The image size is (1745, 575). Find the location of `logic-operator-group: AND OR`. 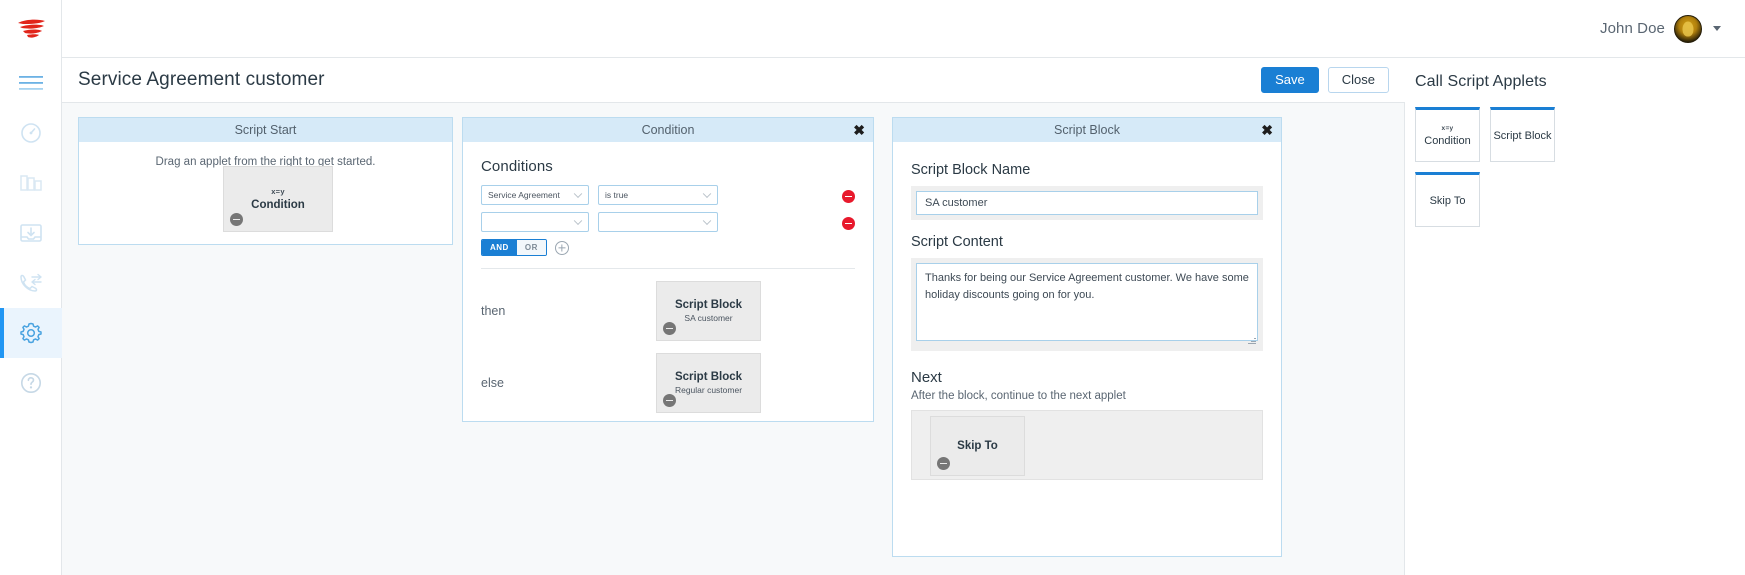

logic-operator-group: AND OR is located at coordinates (668, 247).